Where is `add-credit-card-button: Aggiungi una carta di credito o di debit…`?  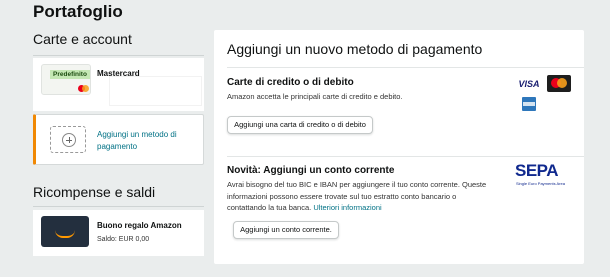
add-credit-card-button: Aggiungi una carta di credito o di debit… is located at coordinates (300, 125).